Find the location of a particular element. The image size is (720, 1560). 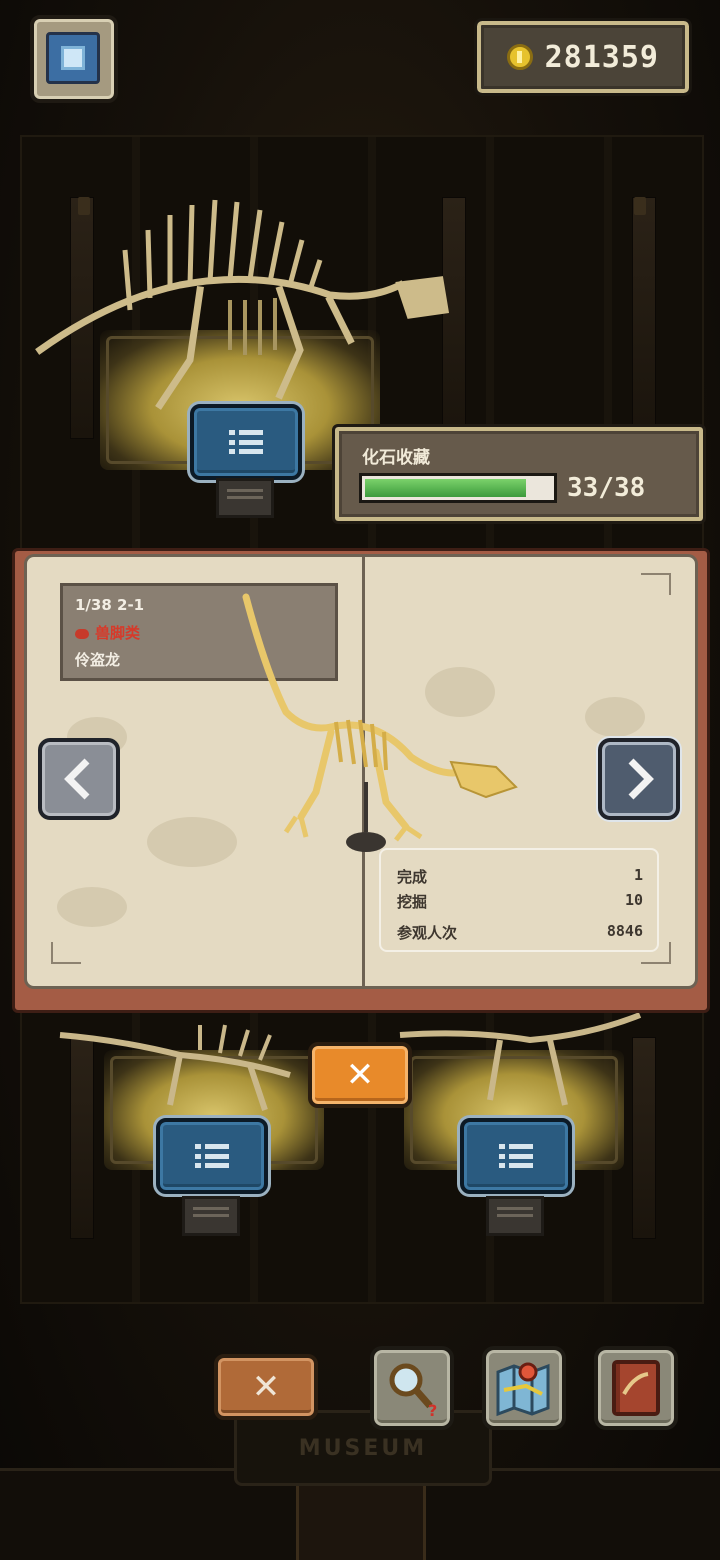

fossil-category: 兽脚类 is located at coordinates (107, 632).